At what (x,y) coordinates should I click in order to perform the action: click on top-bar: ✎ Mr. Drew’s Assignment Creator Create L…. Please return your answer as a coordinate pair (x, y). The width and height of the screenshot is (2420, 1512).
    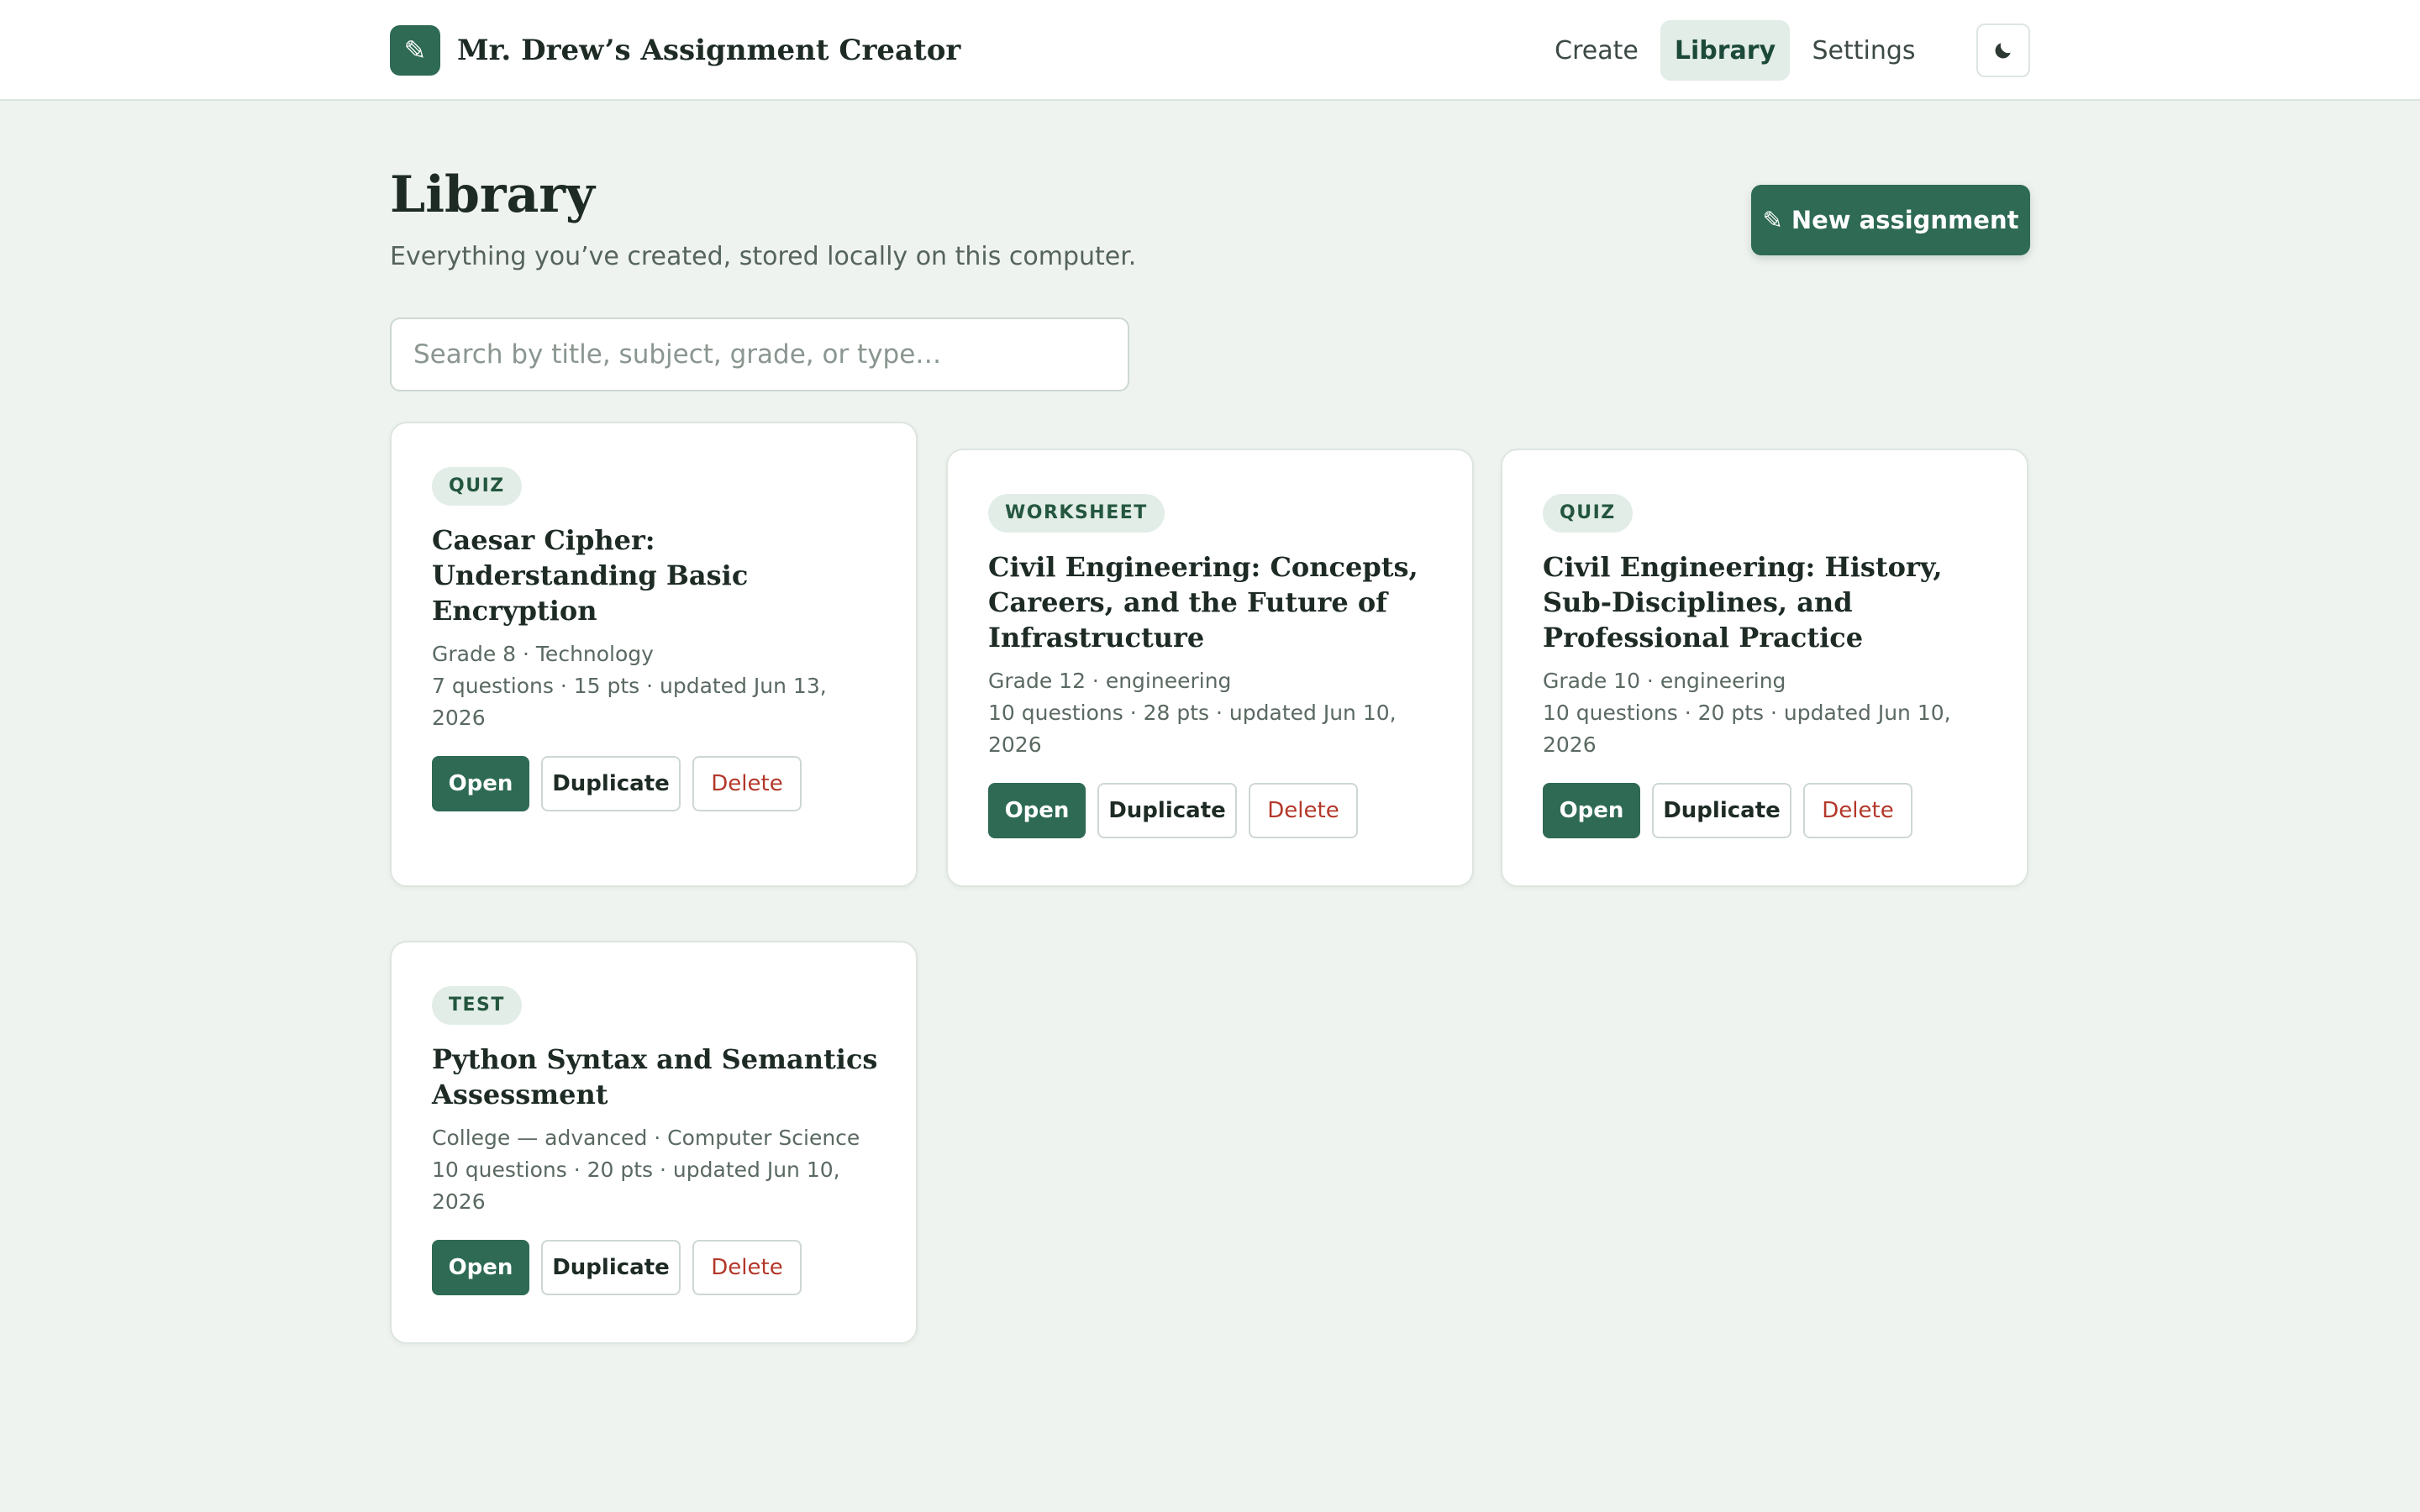
    Looking at the image, I should click on (1210, 50).